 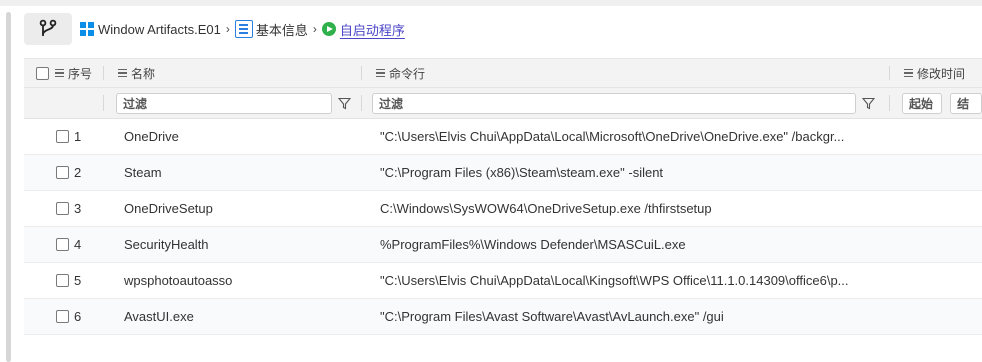 What do you see at coordinates (372, 30) in the screenshot?
I see `breadcrumb-label: 自启动程序` at bounding box center [372, 30].